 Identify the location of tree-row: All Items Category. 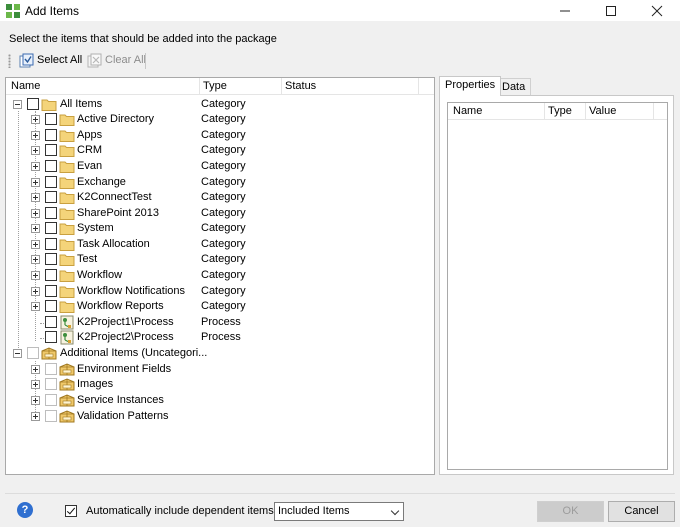
(220, 104).